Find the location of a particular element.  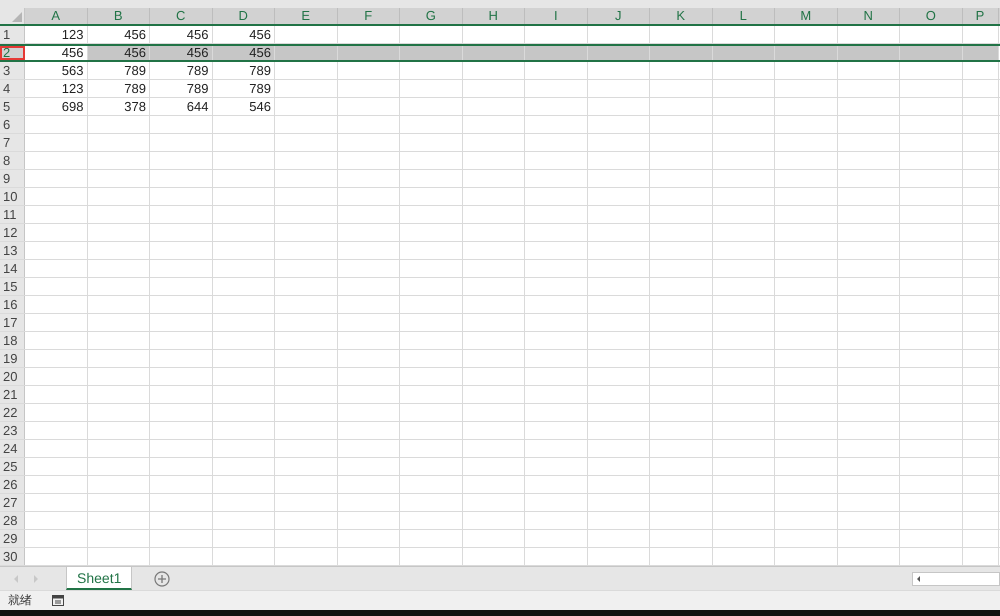

column-header: L is located at coordinates (743, 16).